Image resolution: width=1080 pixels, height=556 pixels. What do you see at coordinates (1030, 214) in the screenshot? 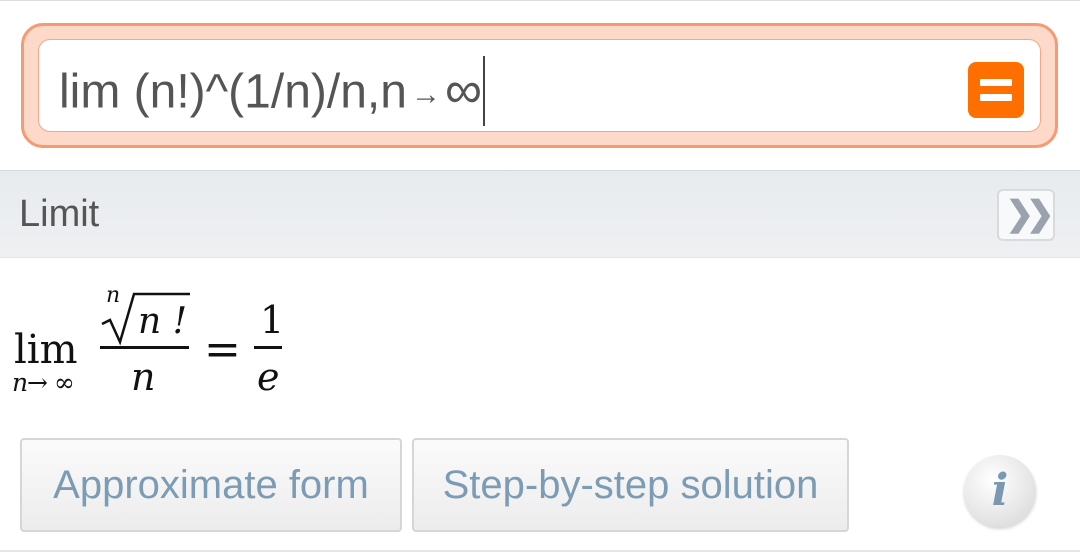
I see `double-chevron-right-icon: ❯❯` at bounding box center [1030, 214].